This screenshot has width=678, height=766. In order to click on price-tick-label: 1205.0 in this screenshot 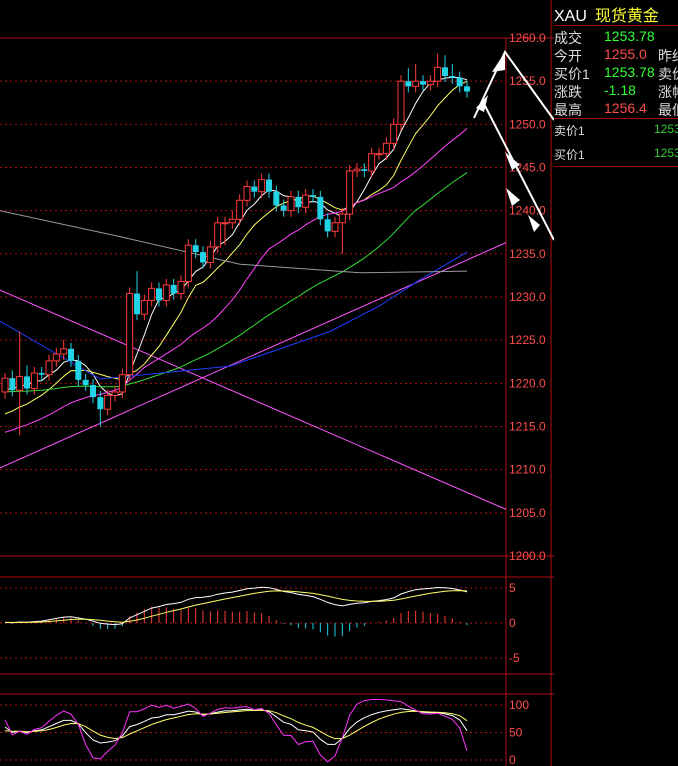, I will do `click(527, 513)`.